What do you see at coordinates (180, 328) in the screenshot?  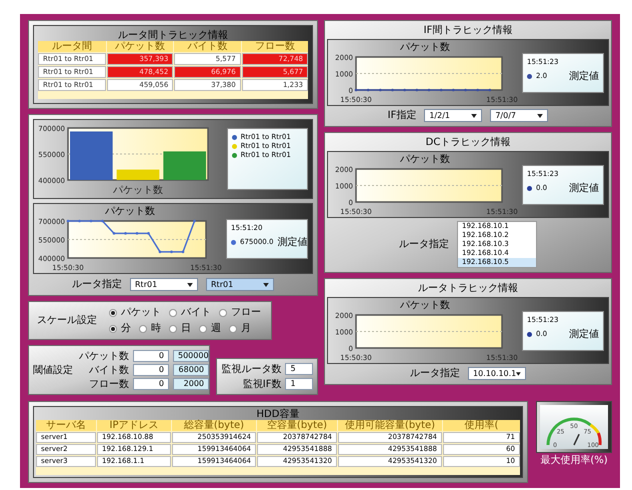 I see `radio-button: 日` at bounding box center [180, 328].